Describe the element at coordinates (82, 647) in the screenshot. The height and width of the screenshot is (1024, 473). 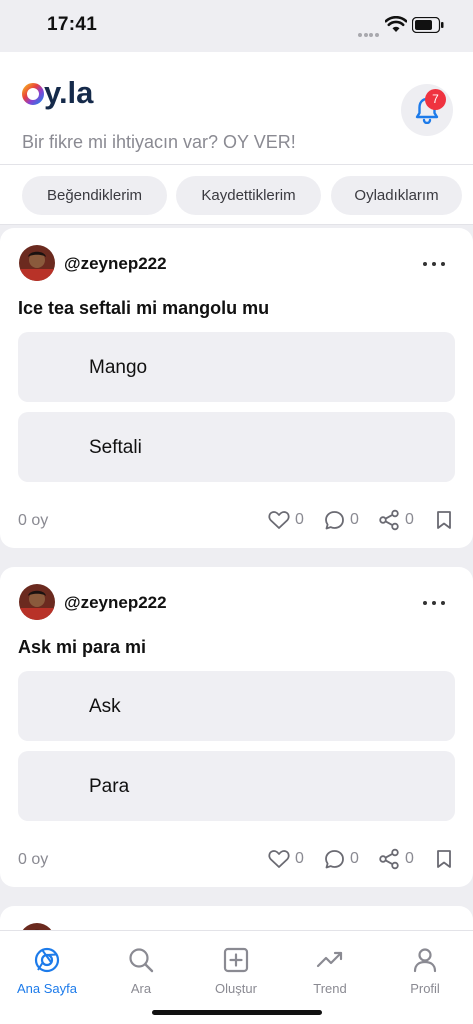
I see `poll-question: Ask mi para mi` at that location.